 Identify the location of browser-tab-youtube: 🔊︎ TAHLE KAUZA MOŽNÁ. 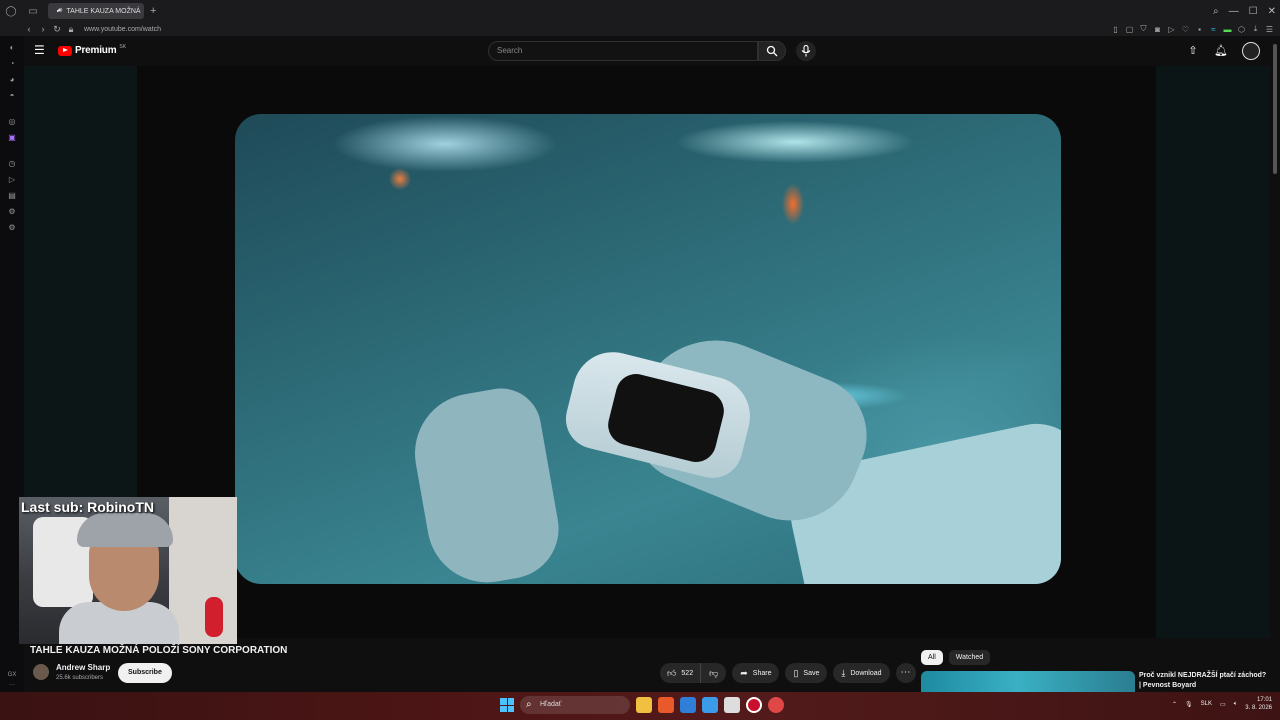
(96, 11).